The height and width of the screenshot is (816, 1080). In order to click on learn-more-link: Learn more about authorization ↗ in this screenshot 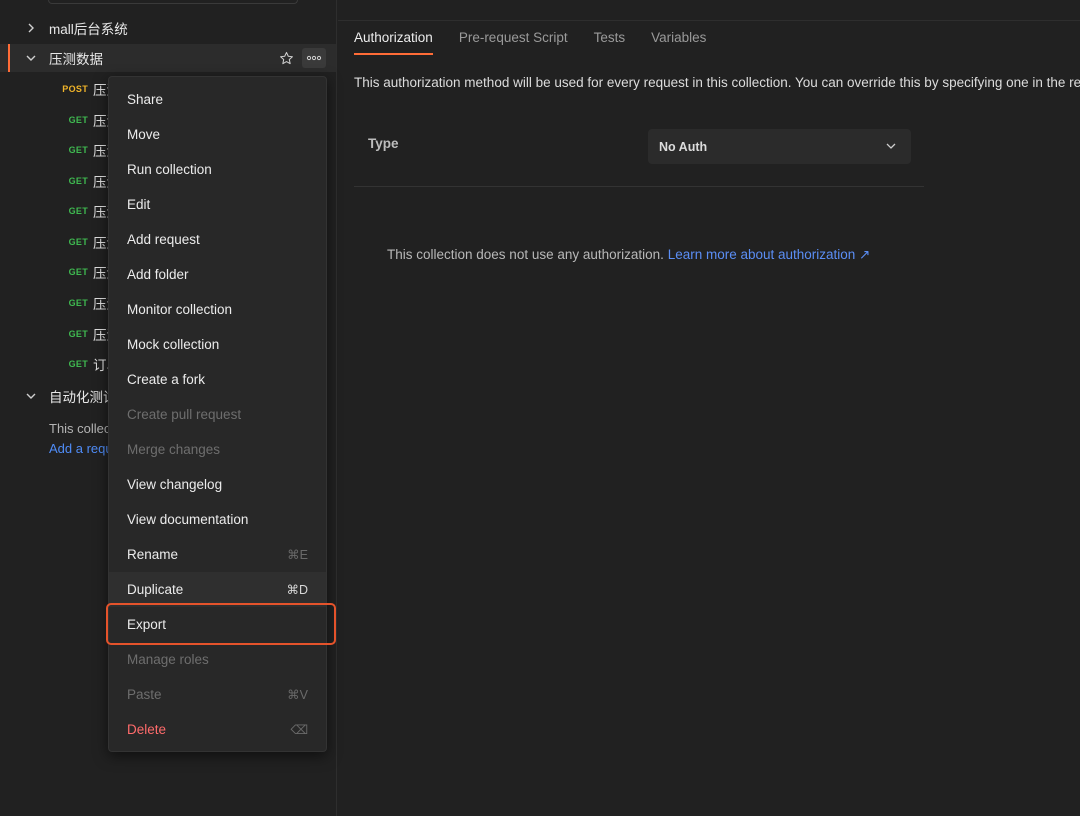, I will do `click(769, 254)`.